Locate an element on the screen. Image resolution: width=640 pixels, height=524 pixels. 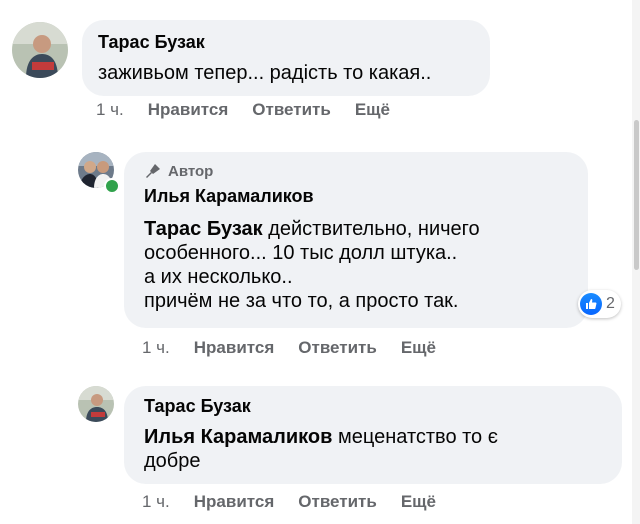
comment-text-line: меценатство то є is located at coordinates (415, 437).